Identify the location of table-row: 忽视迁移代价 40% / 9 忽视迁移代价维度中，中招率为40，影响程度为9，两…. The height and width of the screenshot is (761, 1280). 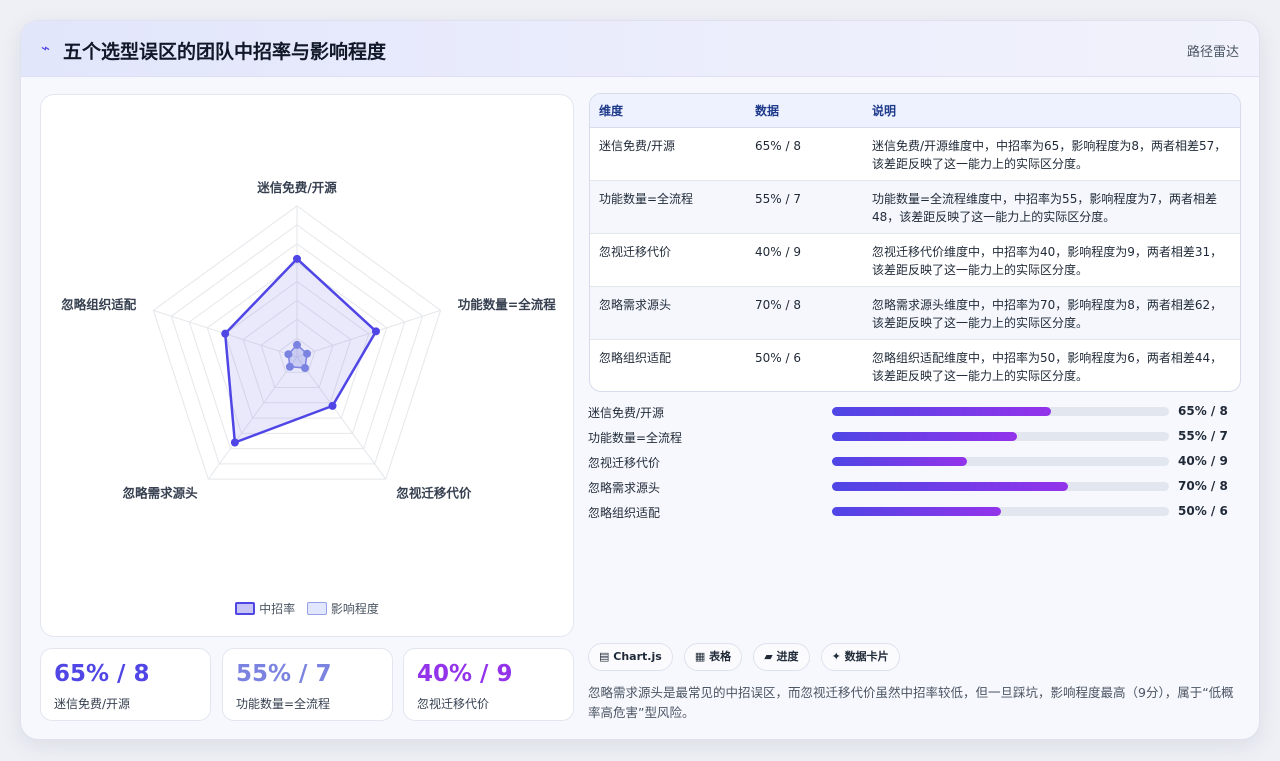
(915, 260).